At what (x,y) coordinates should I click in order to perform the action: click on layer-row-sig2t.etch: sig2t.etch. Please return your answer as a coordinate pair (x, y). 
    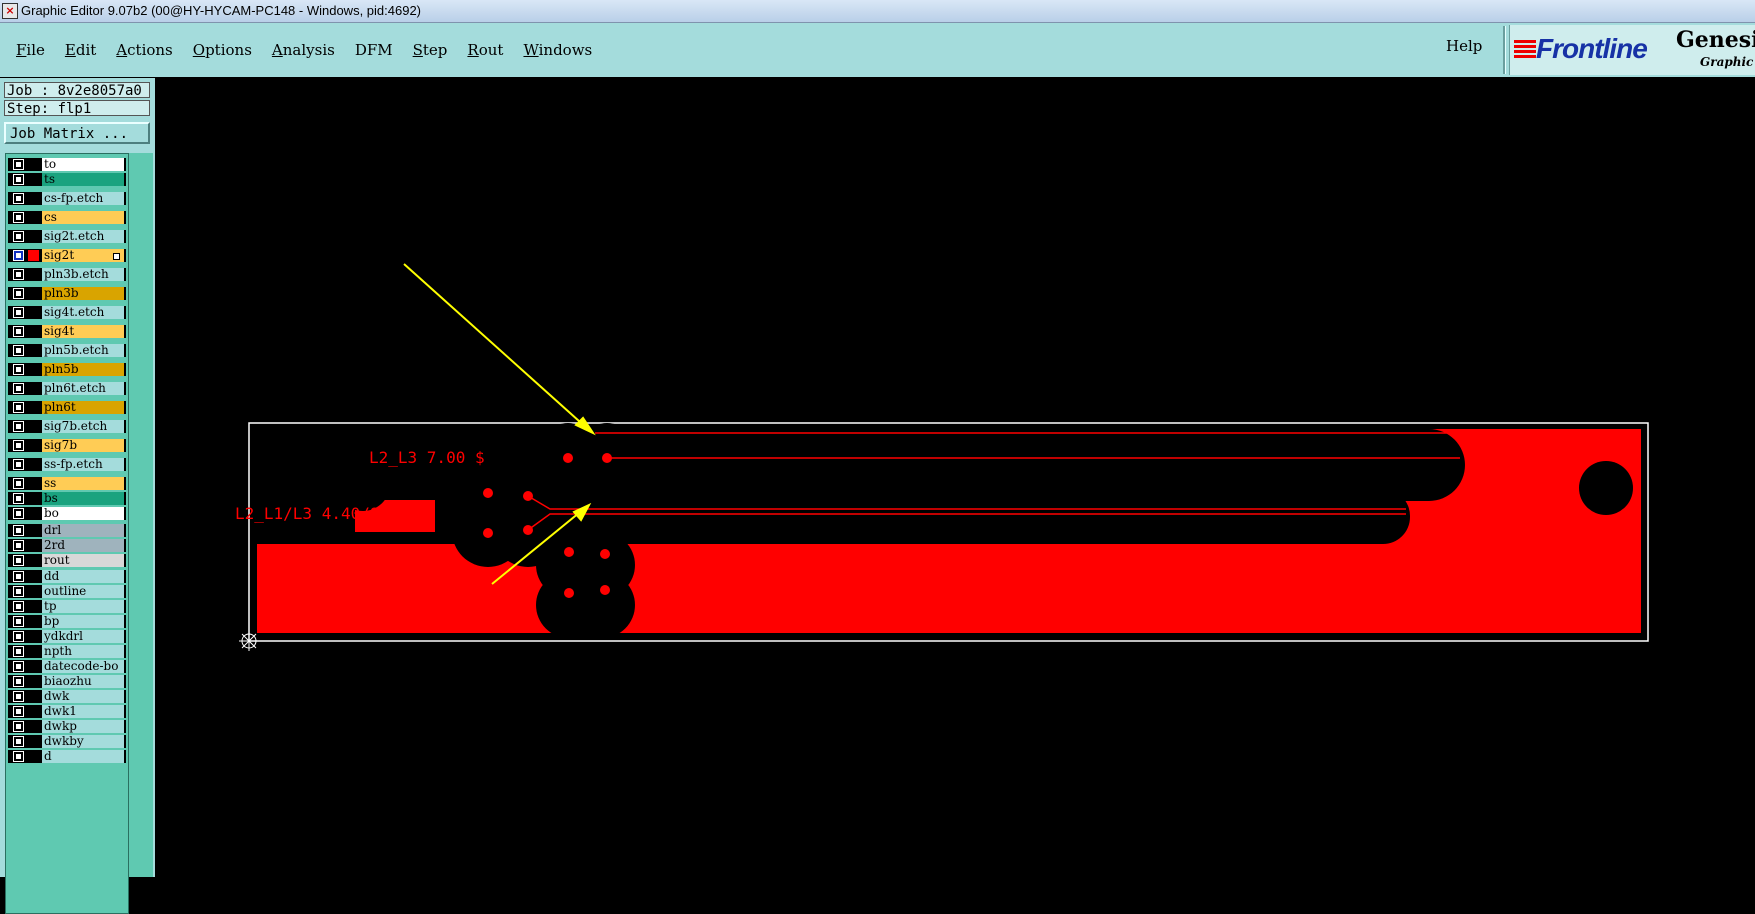
    Looking at the image, I should click on (67, 236).